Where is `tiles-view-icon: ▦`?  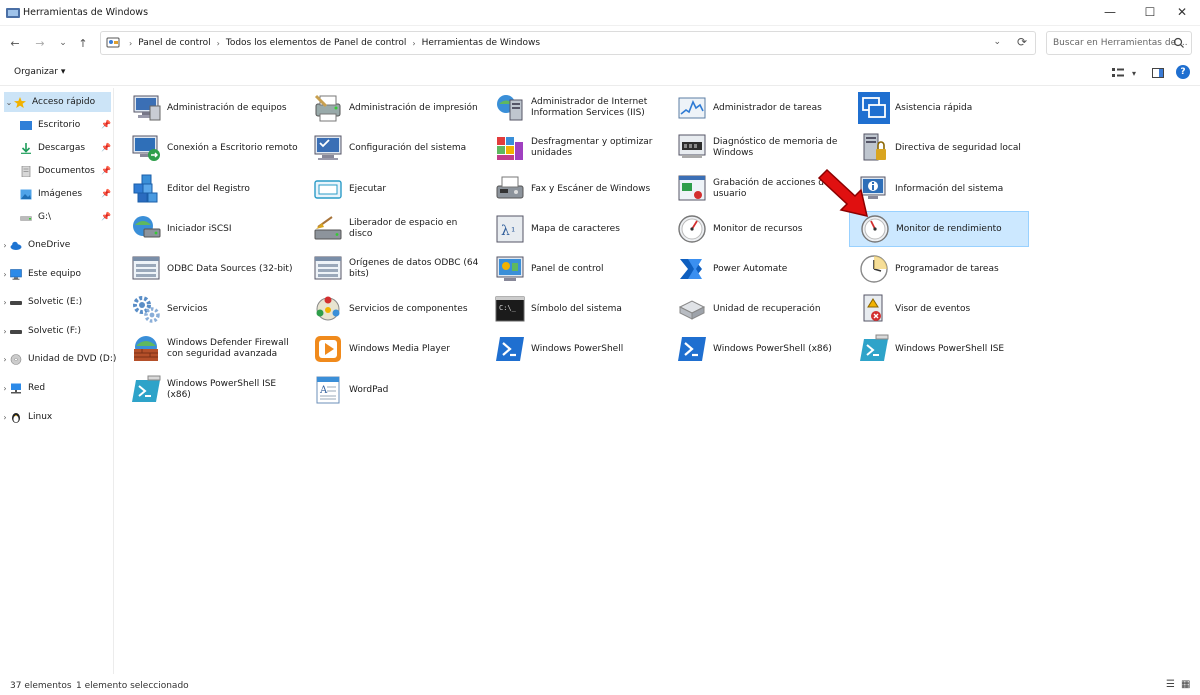 tiles-view-icon: ▦ is located at coordinates (1185, 684).